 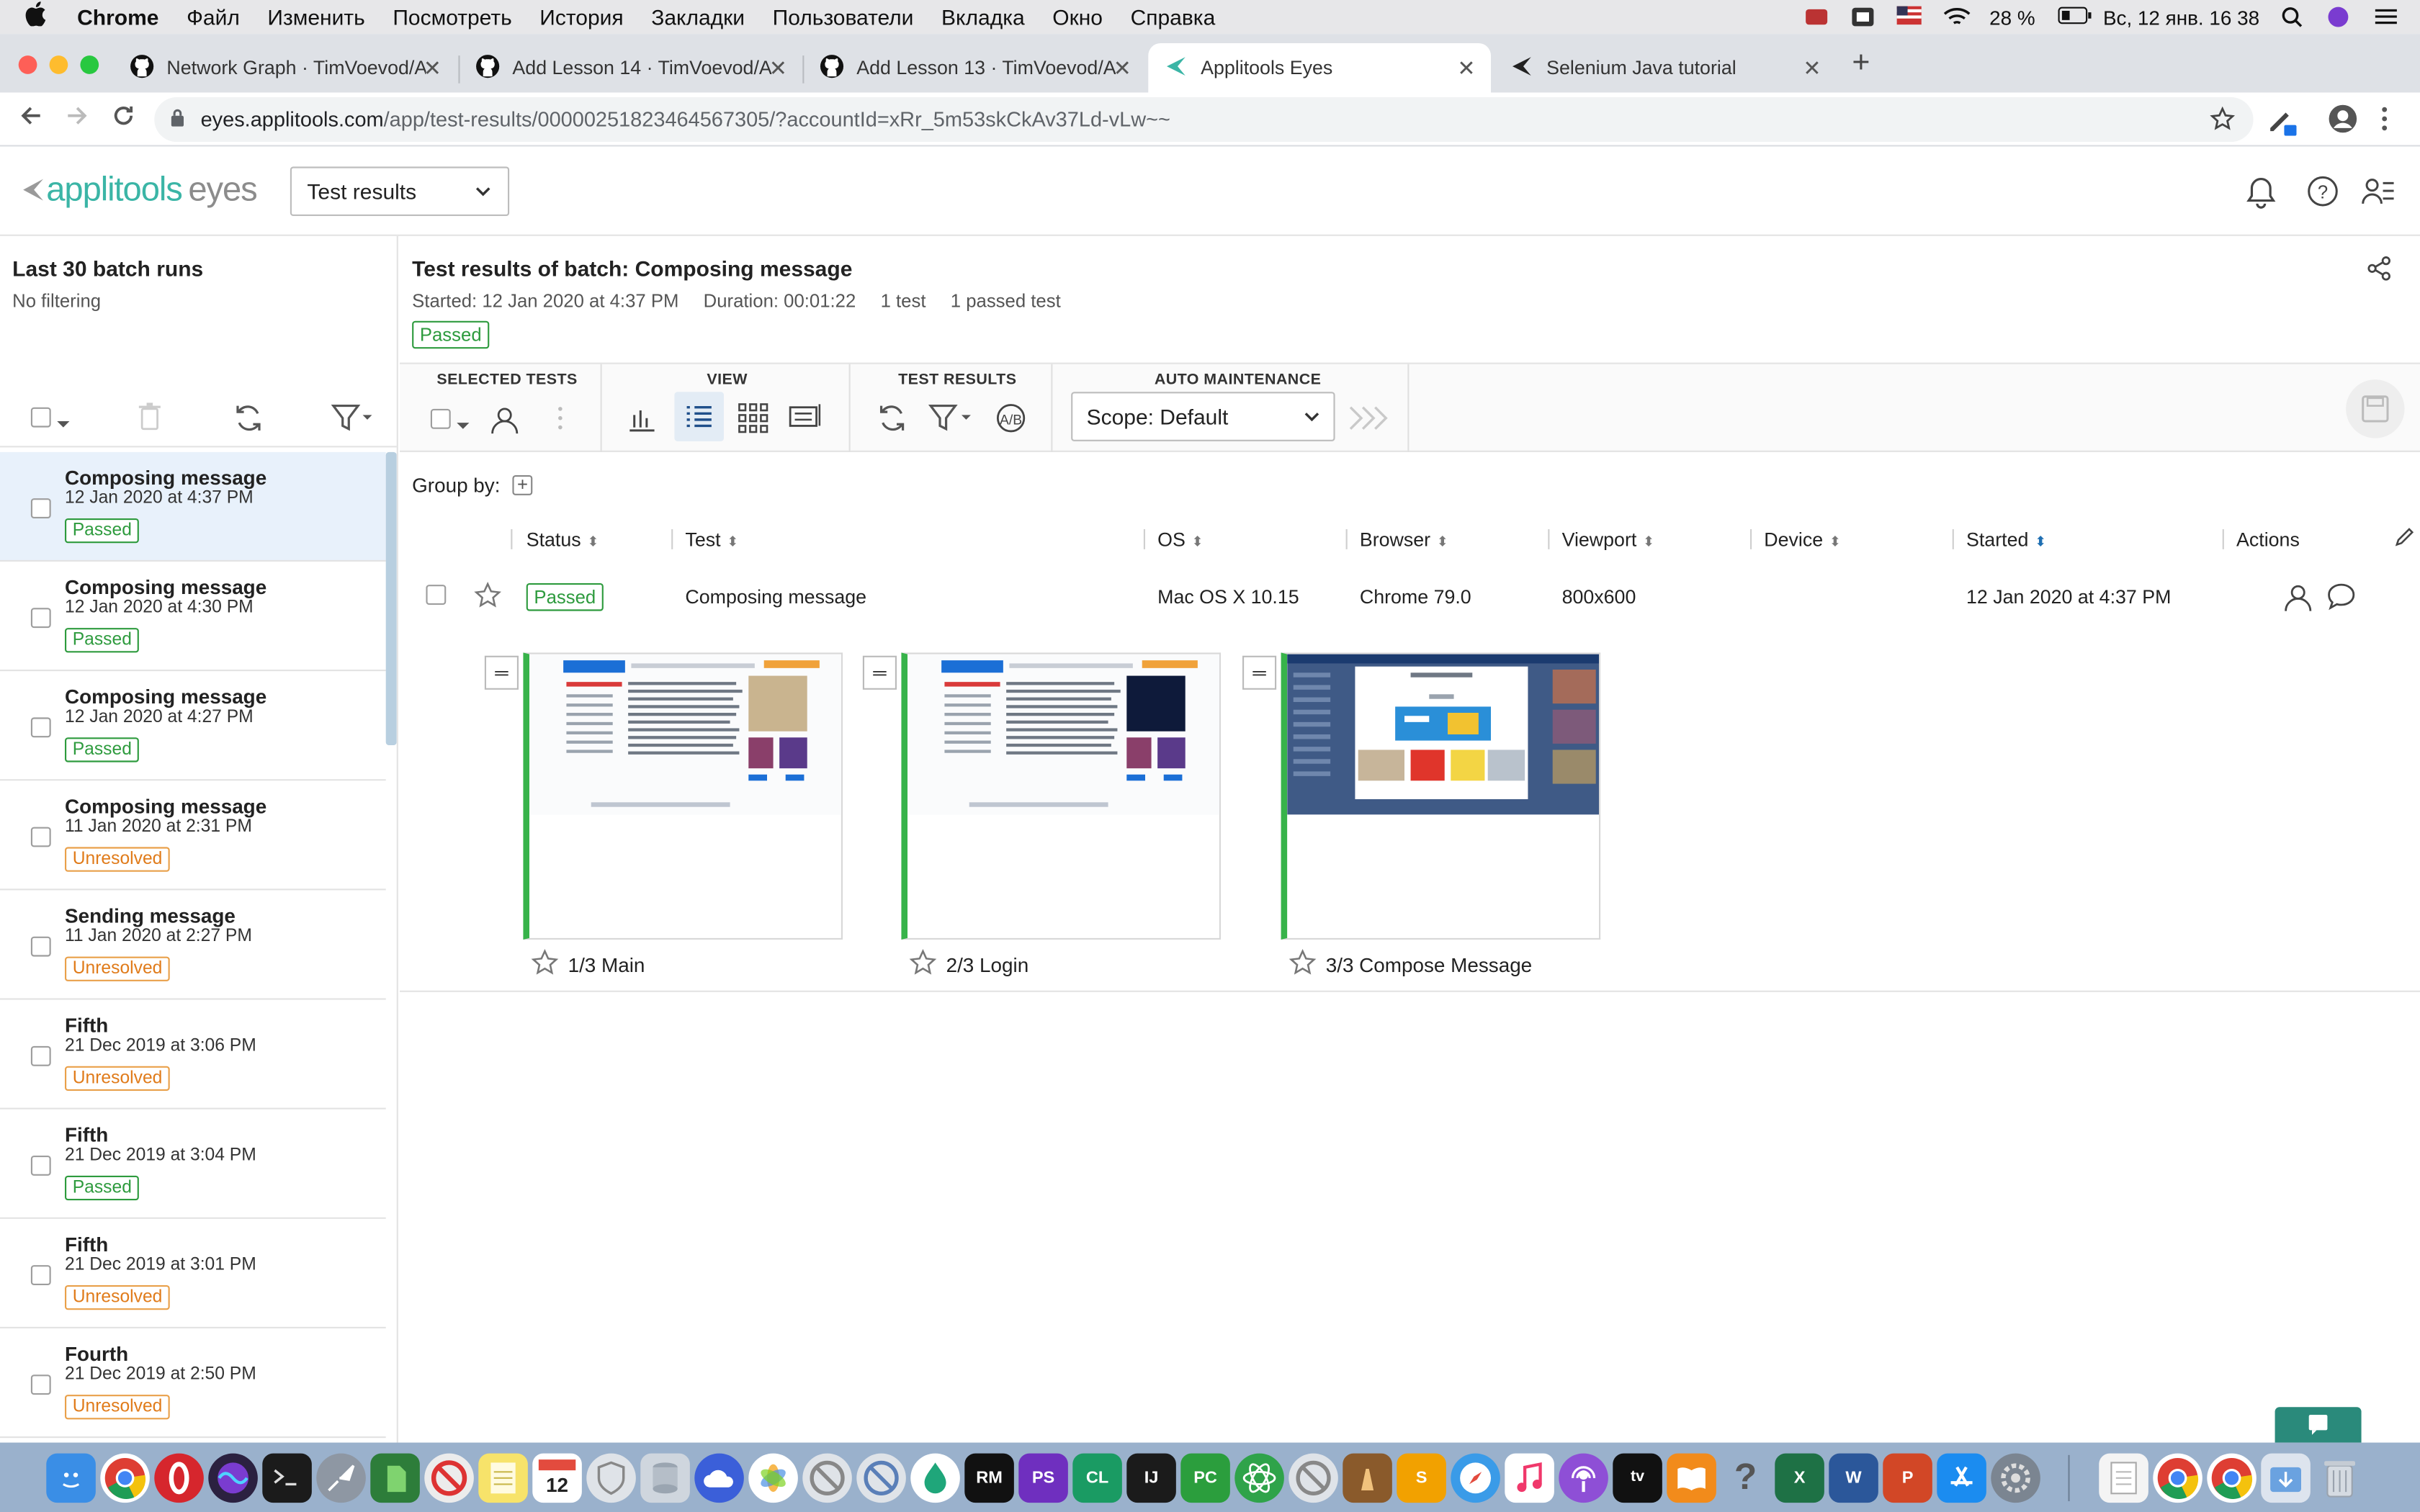 I want to click on blocked-app-icon, so click(x=827, y=1477).